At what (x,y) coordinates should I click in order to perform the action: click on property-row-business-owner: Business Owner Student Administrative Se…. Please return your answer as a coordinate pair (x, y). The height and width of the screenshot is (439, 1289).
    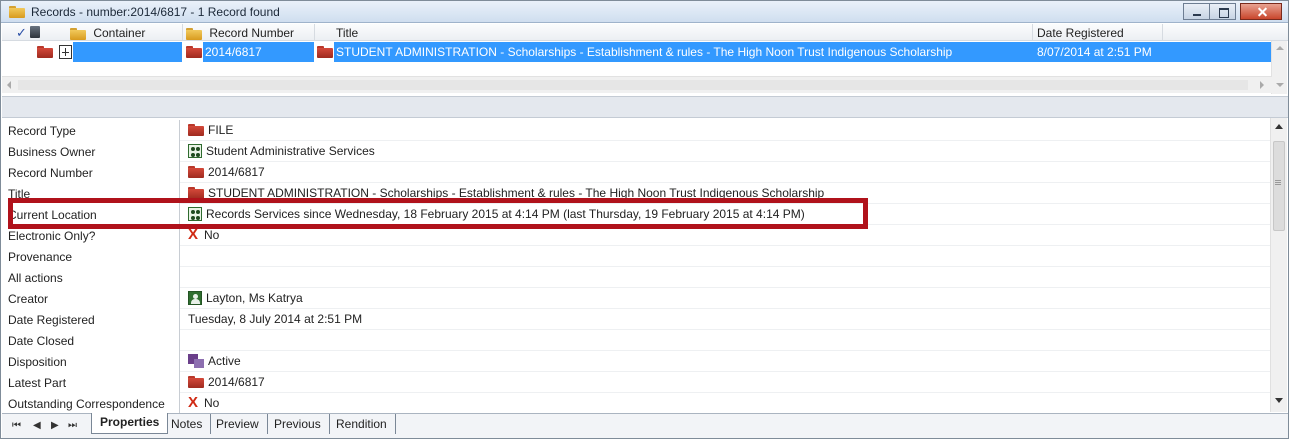
    Looking at the image, I should click on (636, 151).